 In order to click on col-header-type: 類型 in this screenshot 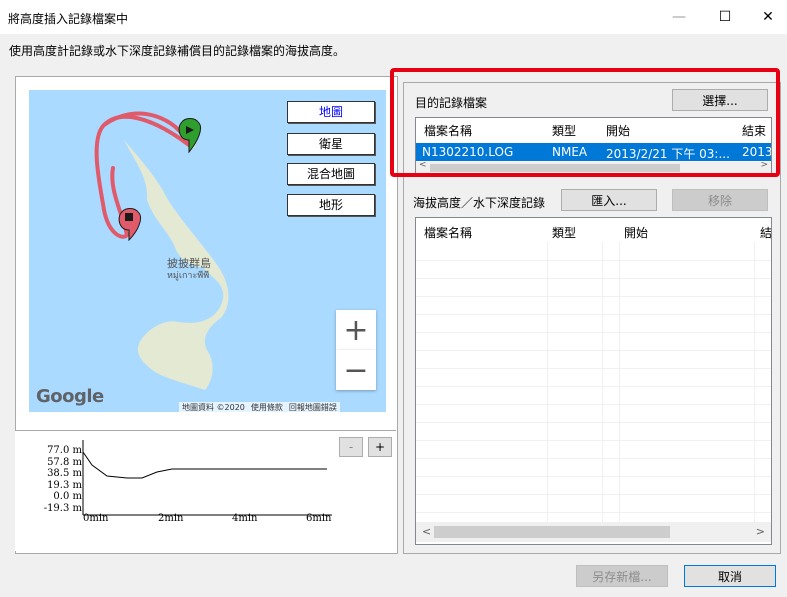, I will do `click(564, 232)`.